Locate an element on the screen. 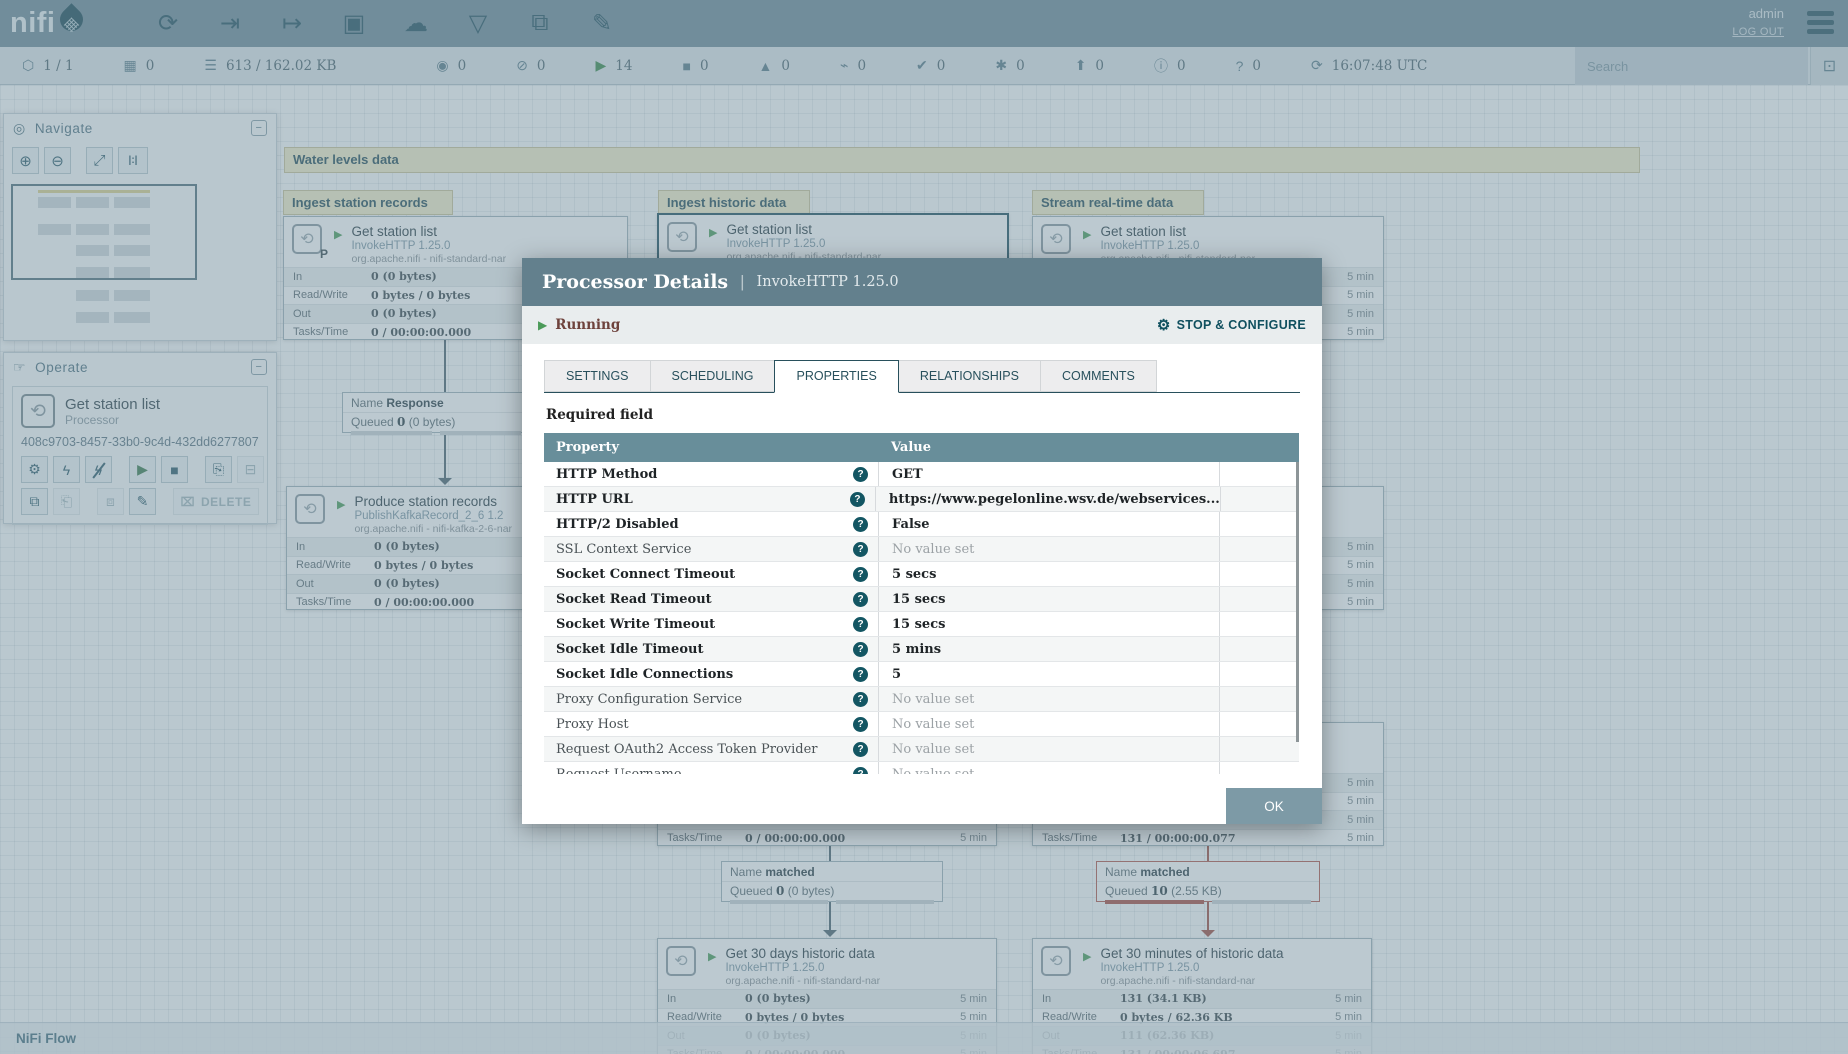 Image resolution: width=1848 pixels, height=1054 pixels. property-row: Request Username ? No value set is located at coordinates (921, 768).